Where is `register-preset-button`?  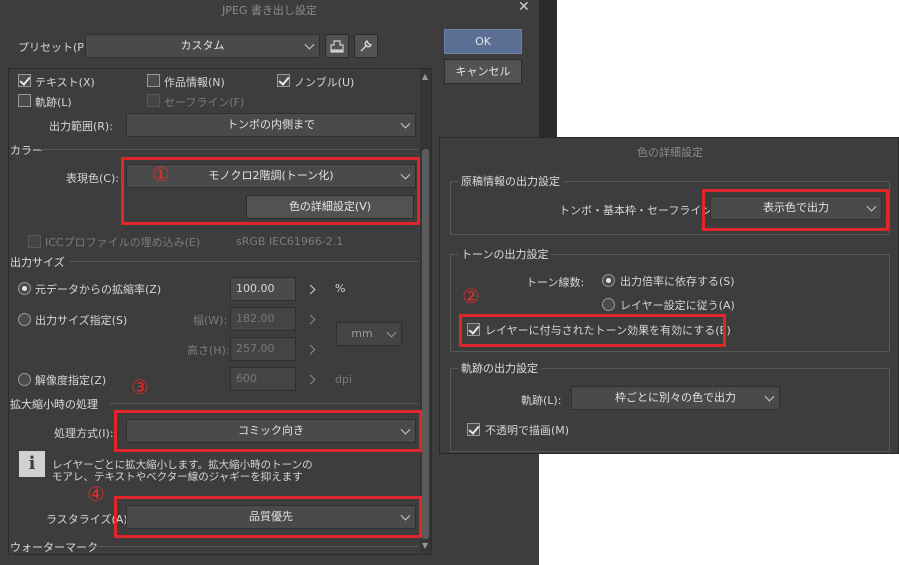
register-preset-button is located at coordinates (337, 46).